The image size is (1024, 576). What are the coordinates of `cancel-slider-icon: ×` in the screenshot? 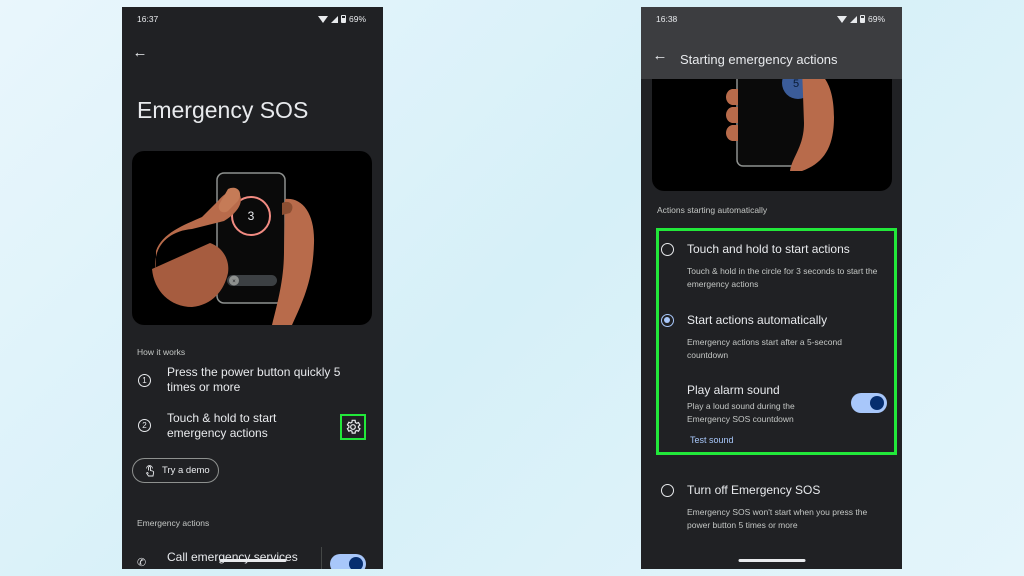 It's located at (234, 282).